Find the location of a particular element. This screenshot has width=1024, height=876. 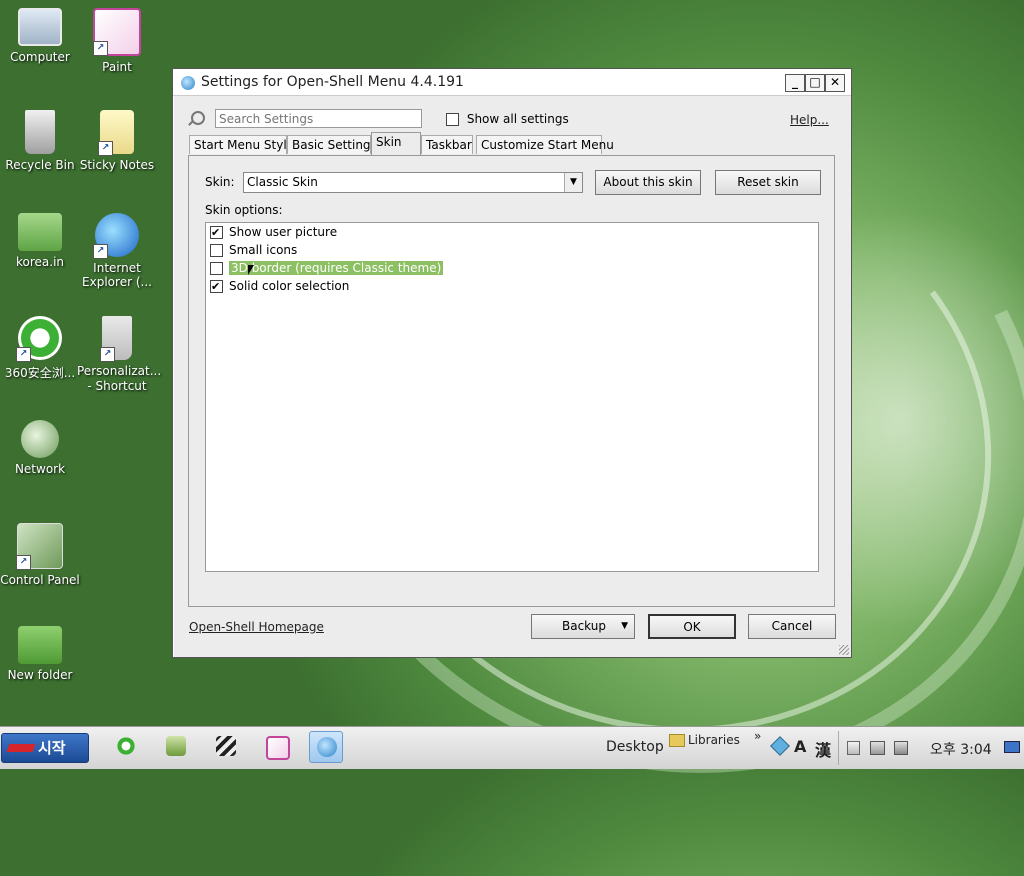

control-panel-icon: ↗ is located at coordinates (39, 546).